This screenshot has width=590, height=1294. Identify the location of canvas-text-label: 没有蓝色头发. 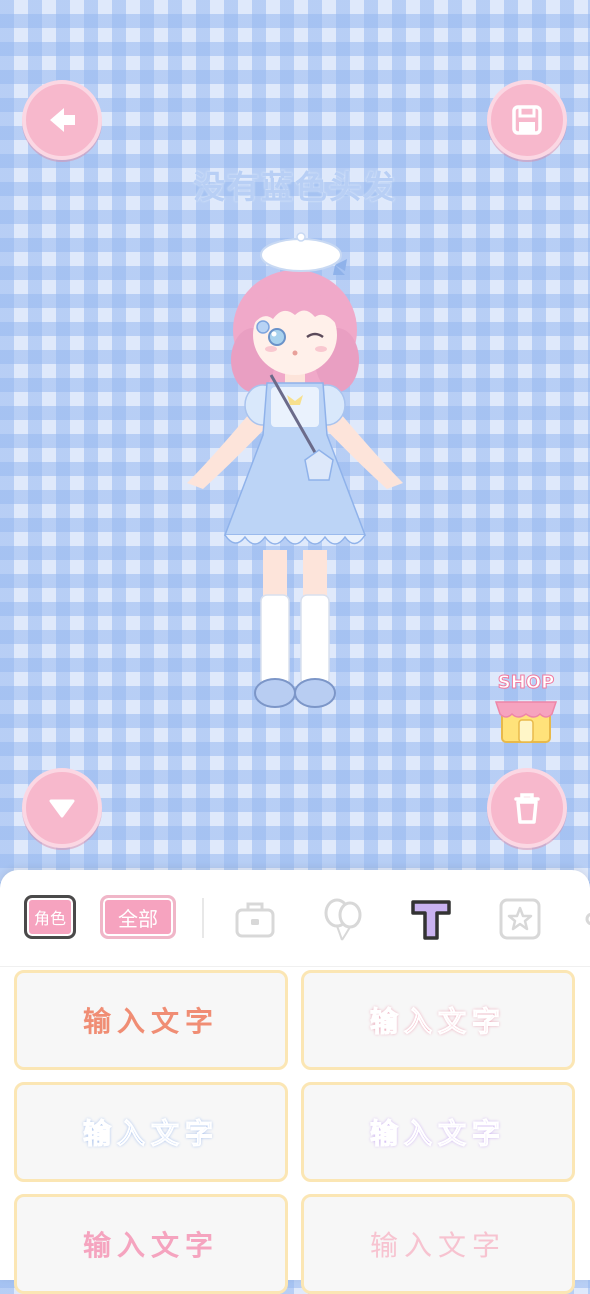
(295, 185).